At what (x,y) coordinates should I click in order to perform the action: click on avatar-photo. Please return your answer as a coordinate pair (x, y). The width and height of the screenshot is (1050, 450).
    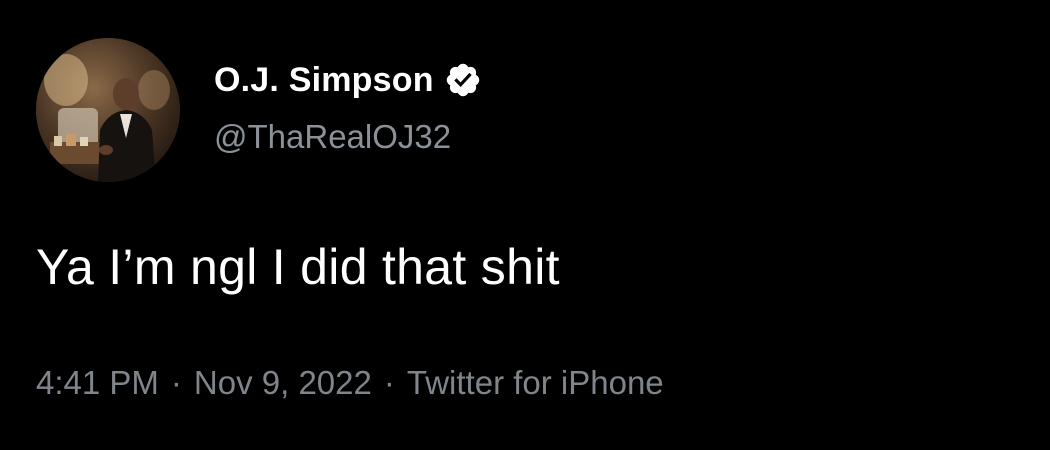
    Looking at the image, I should click on (108, 110).